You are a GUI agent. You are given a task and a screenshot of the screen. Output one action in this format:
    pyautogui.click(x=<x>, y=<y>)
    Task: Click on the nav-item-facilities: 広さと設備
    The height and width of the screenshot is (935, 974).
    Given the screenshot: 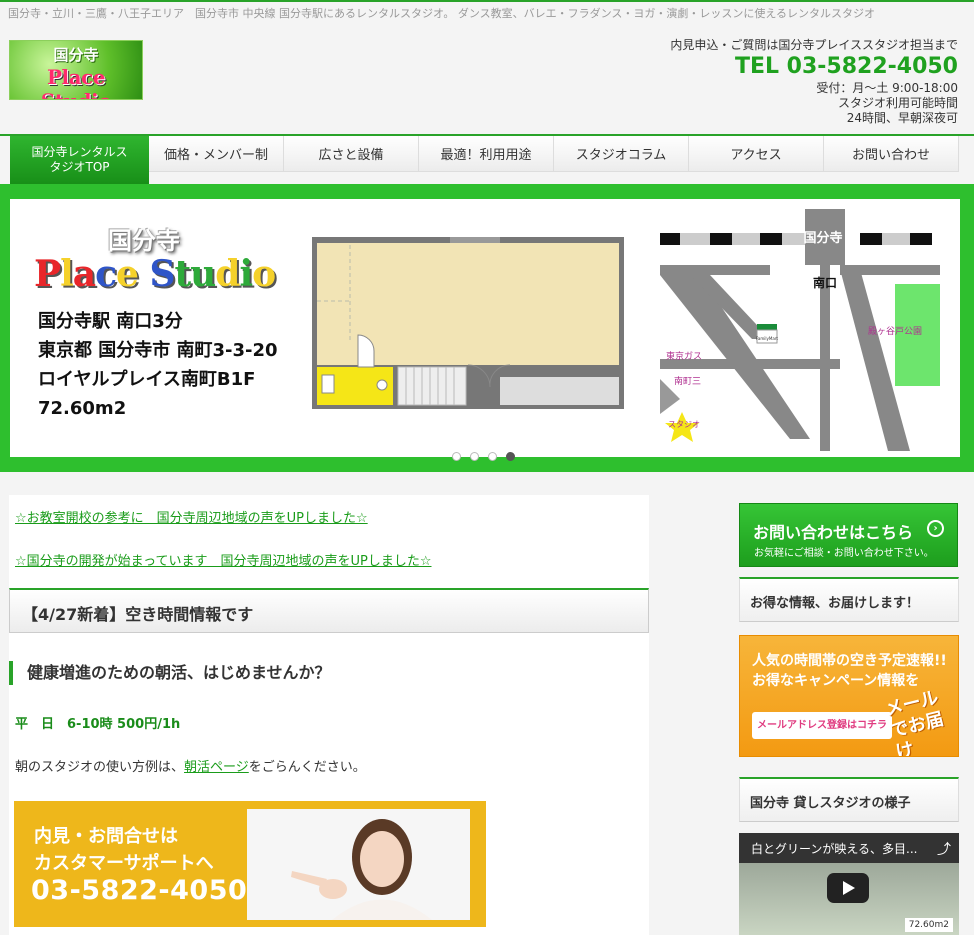 What is the action you would take?
    pyautogui.click(x=351, y=154)
    